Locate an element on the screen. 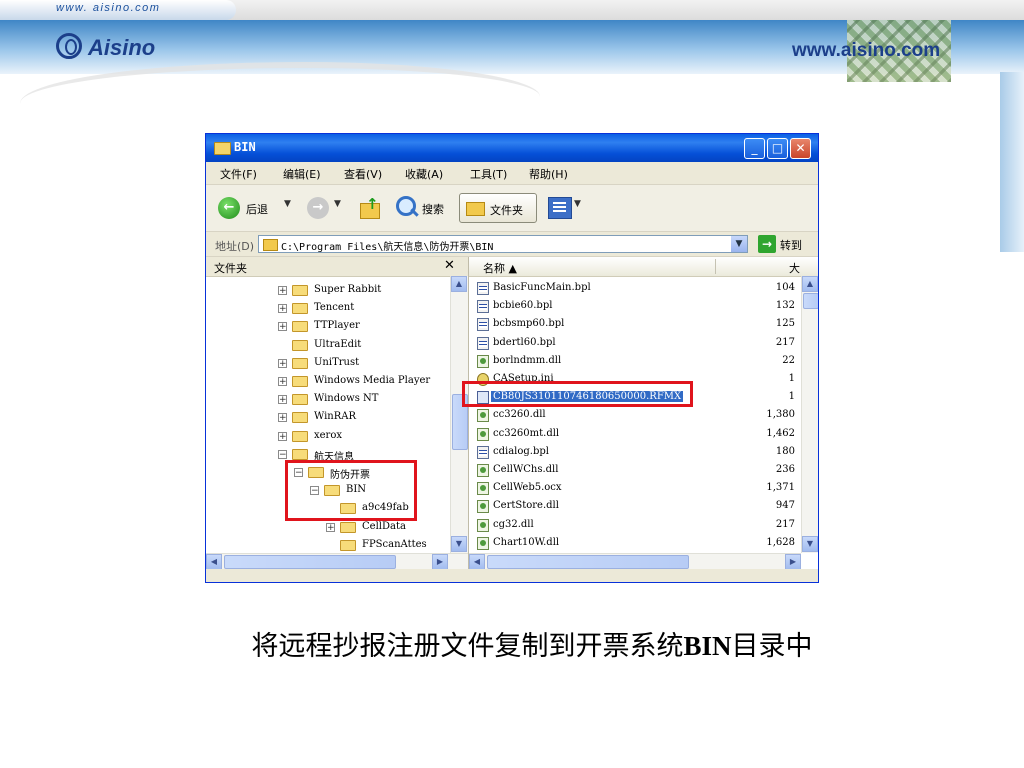 The image size is (1024, 768). forward-dropdown-icon: ▼ is located at coordinates (337, 204).